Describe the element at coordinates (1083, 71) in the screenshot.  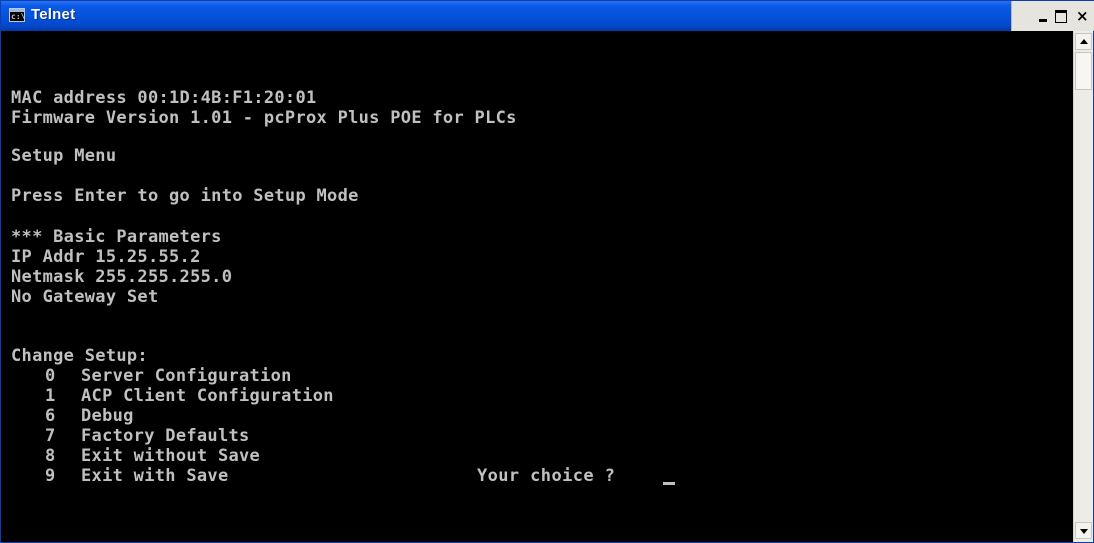
I see `scrollbar-thumb` at that location.